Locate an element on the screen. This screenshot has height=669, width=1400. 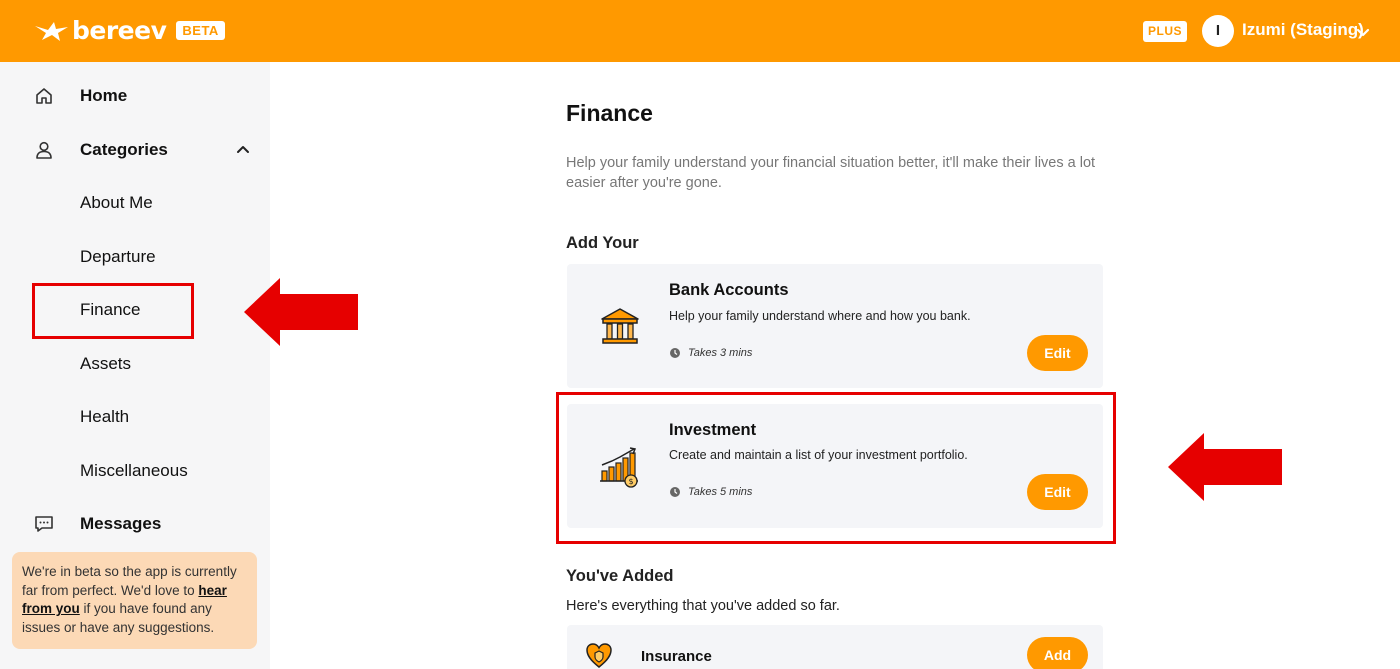
logo-text: bereev is located at coordinates (119, 30).